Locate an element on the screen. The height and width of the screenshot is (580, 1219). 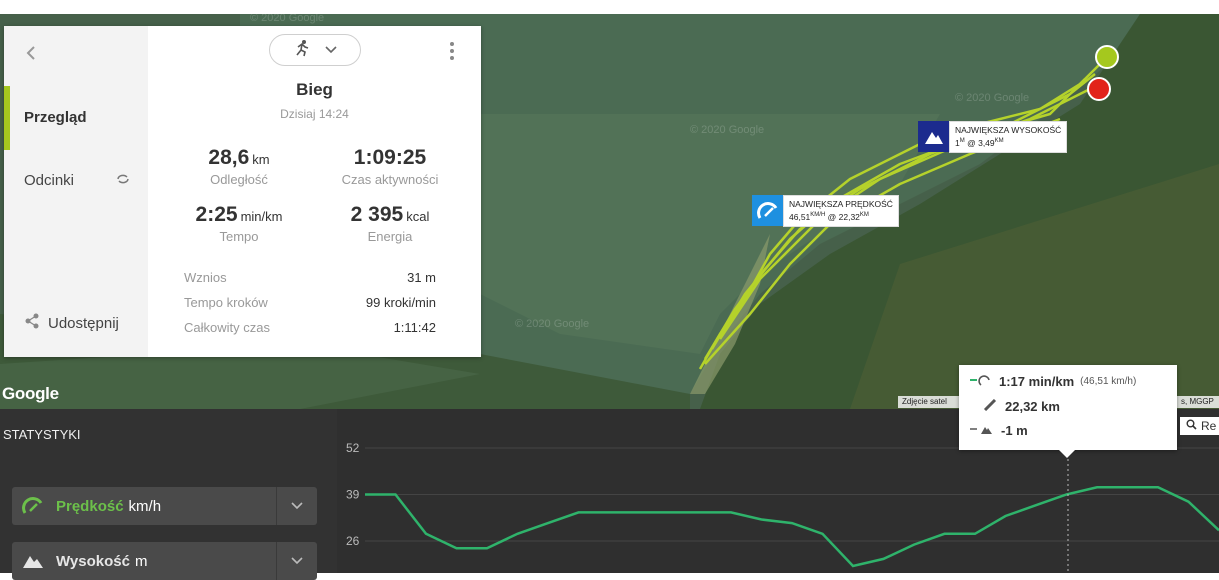
stat-energy: 2 395 kcal Energia is located at coordinates (390, 223).